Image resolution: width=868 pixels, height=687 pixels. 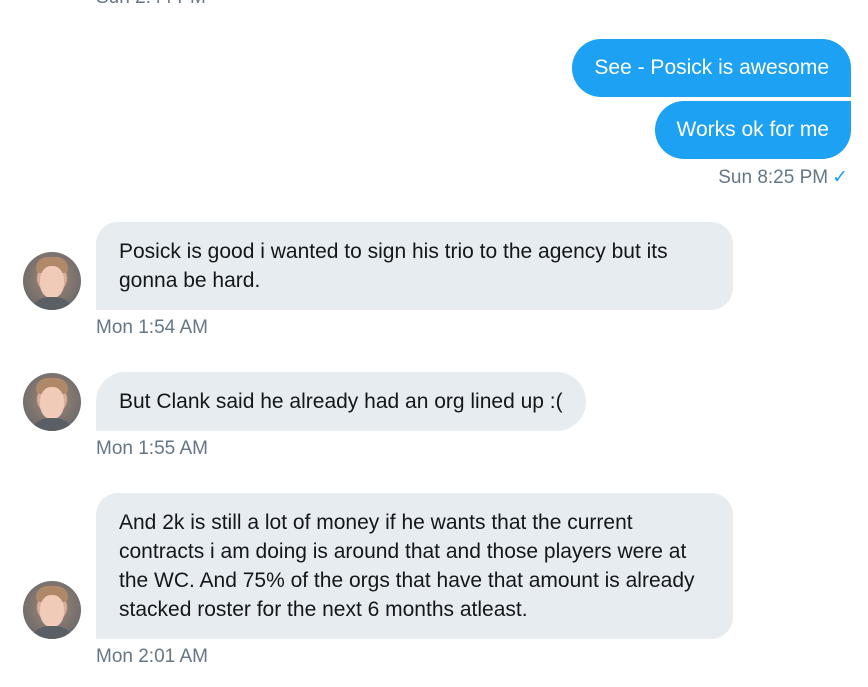 What do you see at coordinates (773, 177) in the screenshot?
I see `sent-timestamp: Sun 8:25 PM` at bounding box center [773, 177].